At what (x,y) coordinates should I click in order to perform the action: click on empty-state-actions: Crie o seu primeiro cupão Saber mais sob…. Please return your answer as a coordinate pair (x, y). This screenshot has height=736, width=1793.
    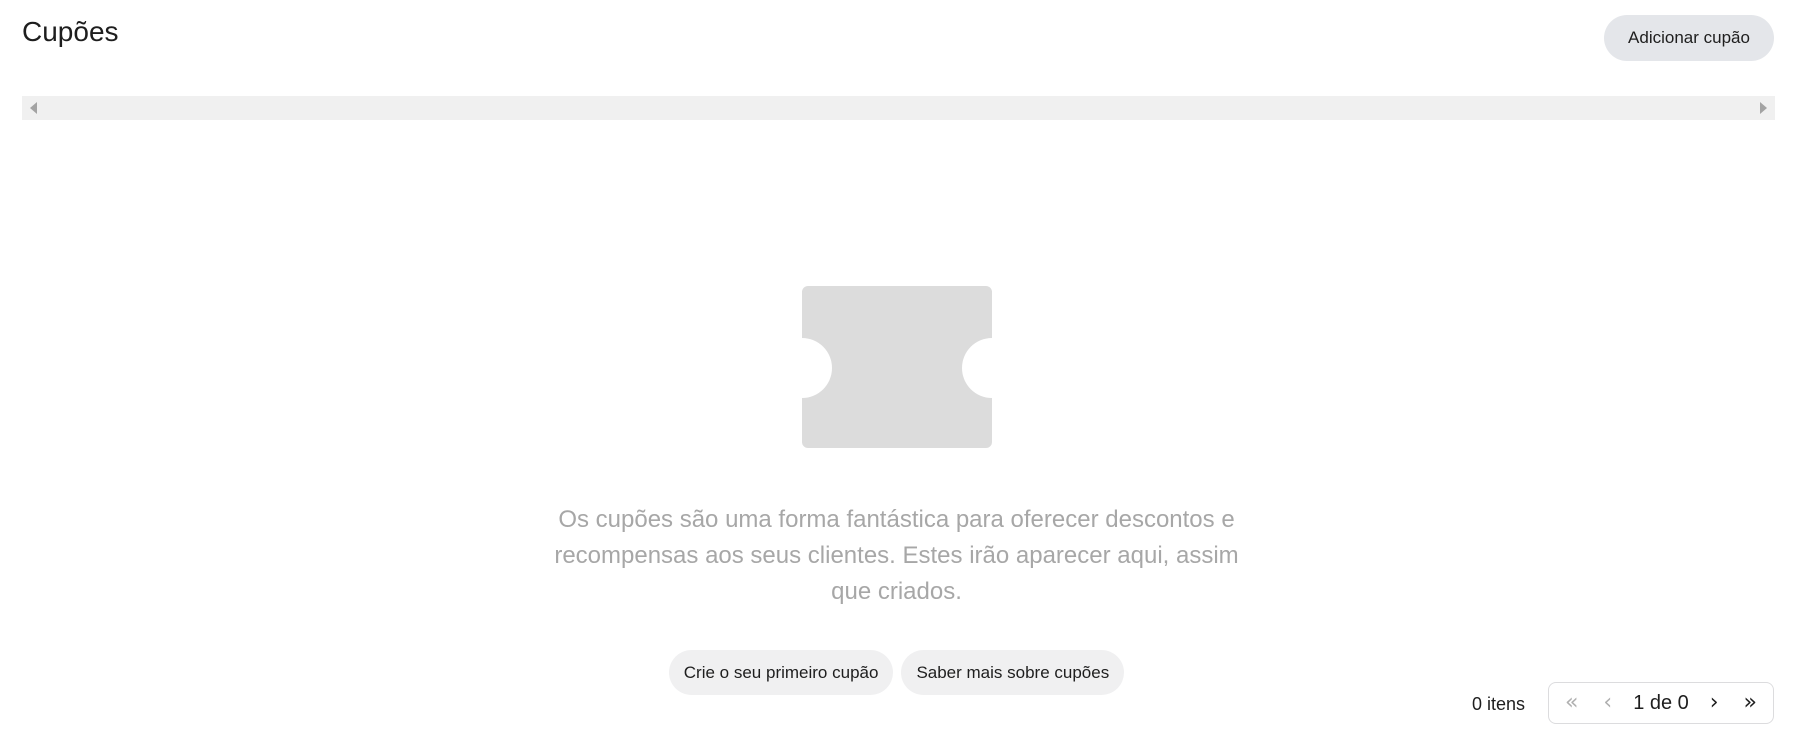
    Looking at the image, I should click on (896, 672).